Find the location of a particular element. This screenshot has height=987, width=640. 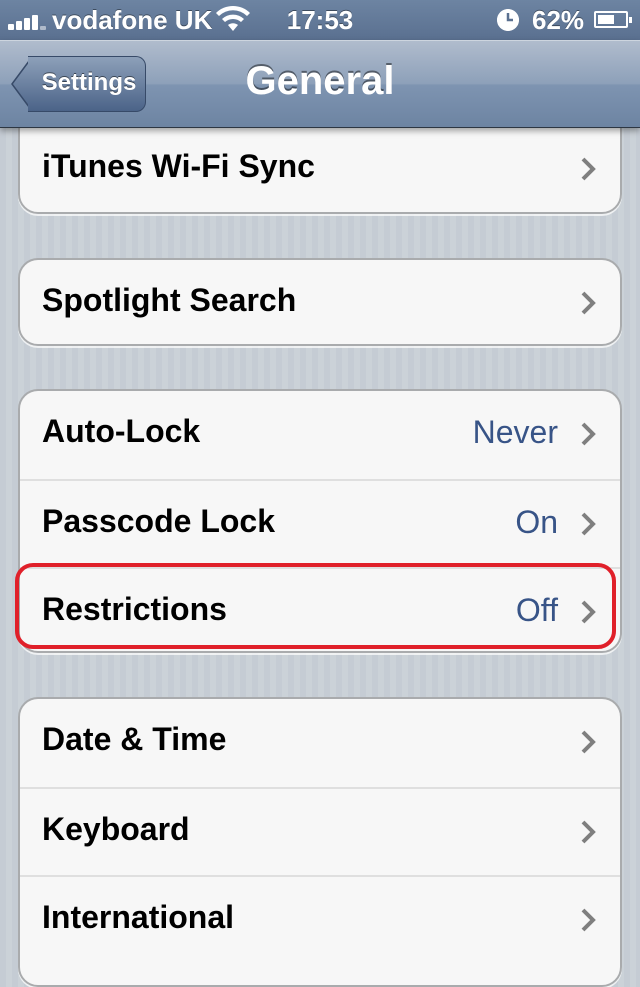

settings-group-spotlight: Spotlight Search is located at coordinates (320, 302).